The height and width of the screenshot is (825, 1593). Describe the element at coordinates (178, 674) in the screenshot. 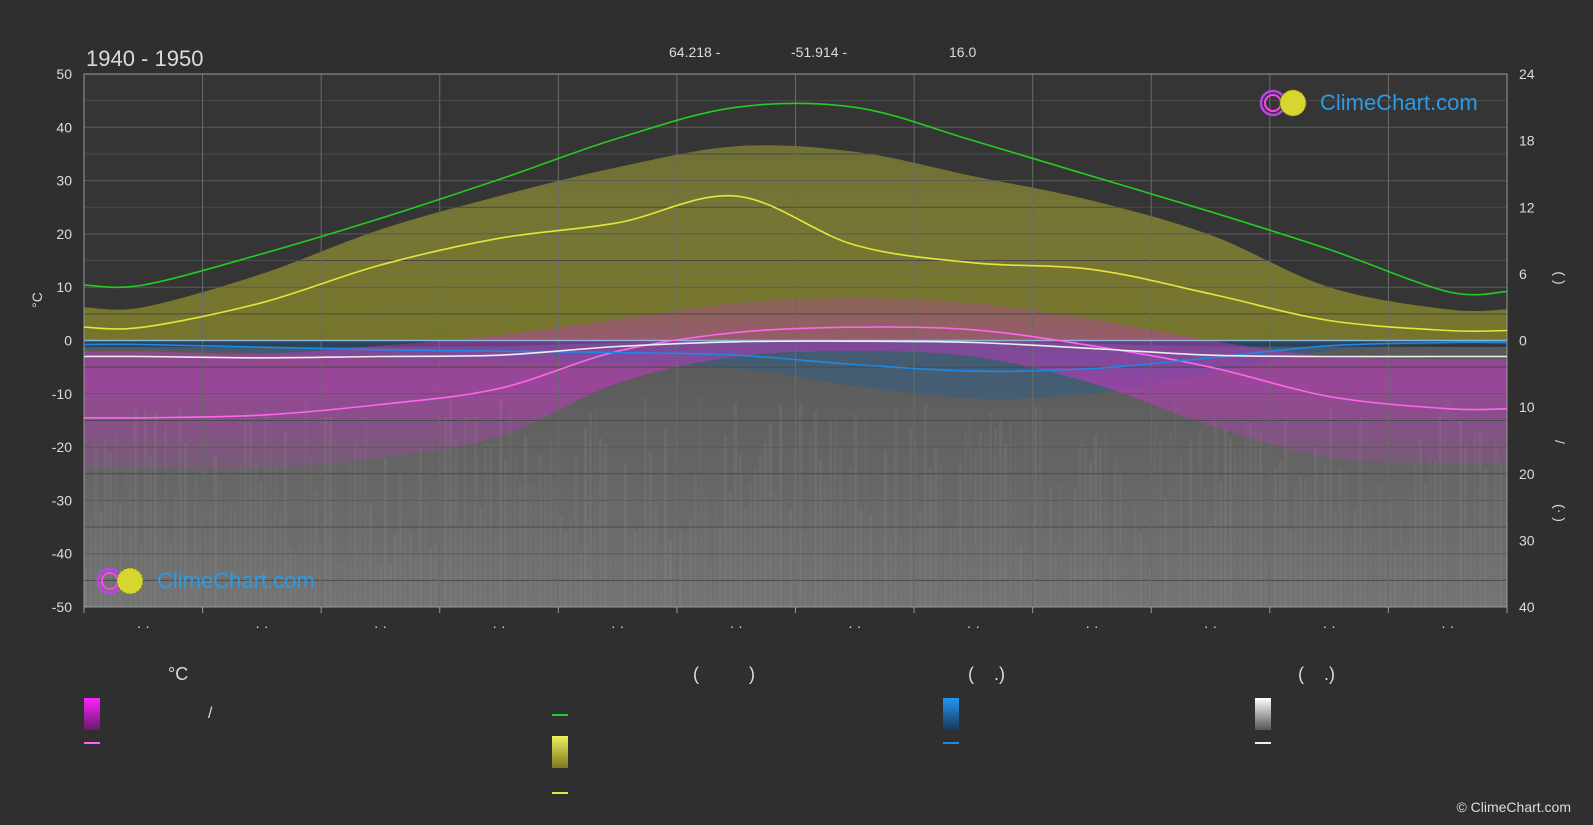

I see `legend-temp-heading: °C` at that location.